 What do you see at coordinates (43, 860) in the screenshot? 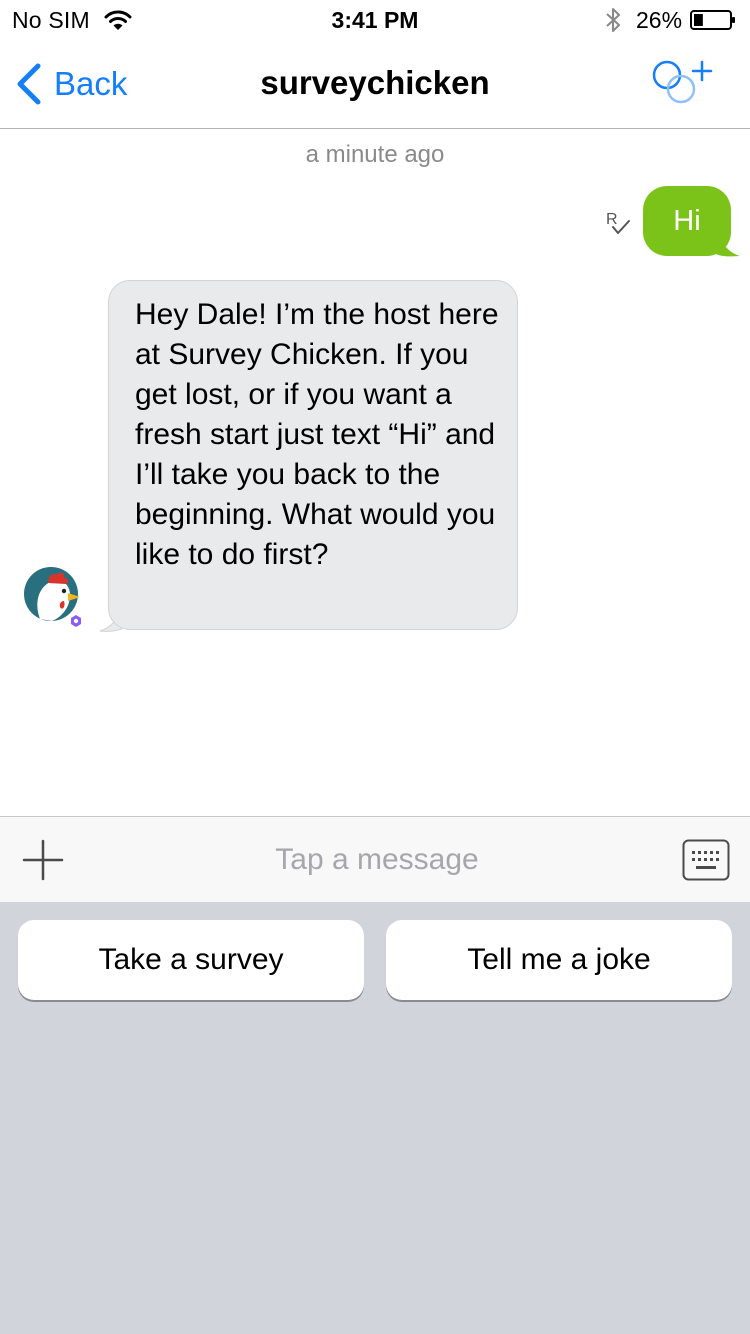
I see `plus-icon` at bounding box center [43, 860].